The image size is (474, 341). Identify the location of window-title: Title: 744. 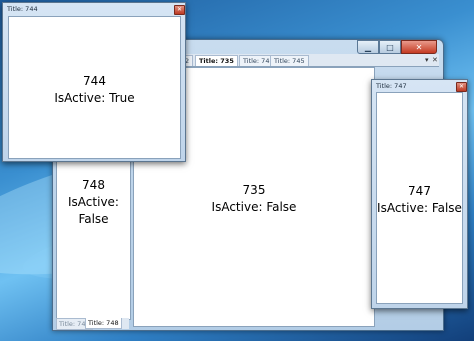
(22, 9).